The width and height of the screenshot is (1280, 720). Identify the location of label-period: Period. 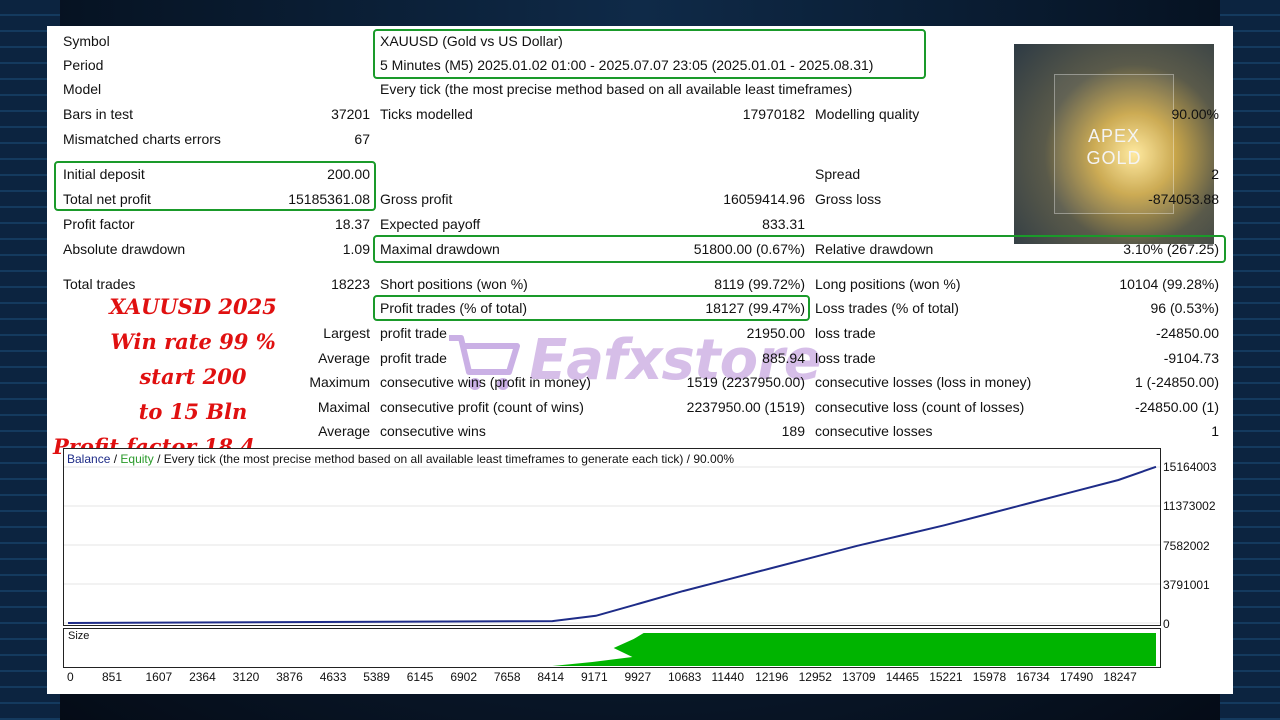
(83, 65).